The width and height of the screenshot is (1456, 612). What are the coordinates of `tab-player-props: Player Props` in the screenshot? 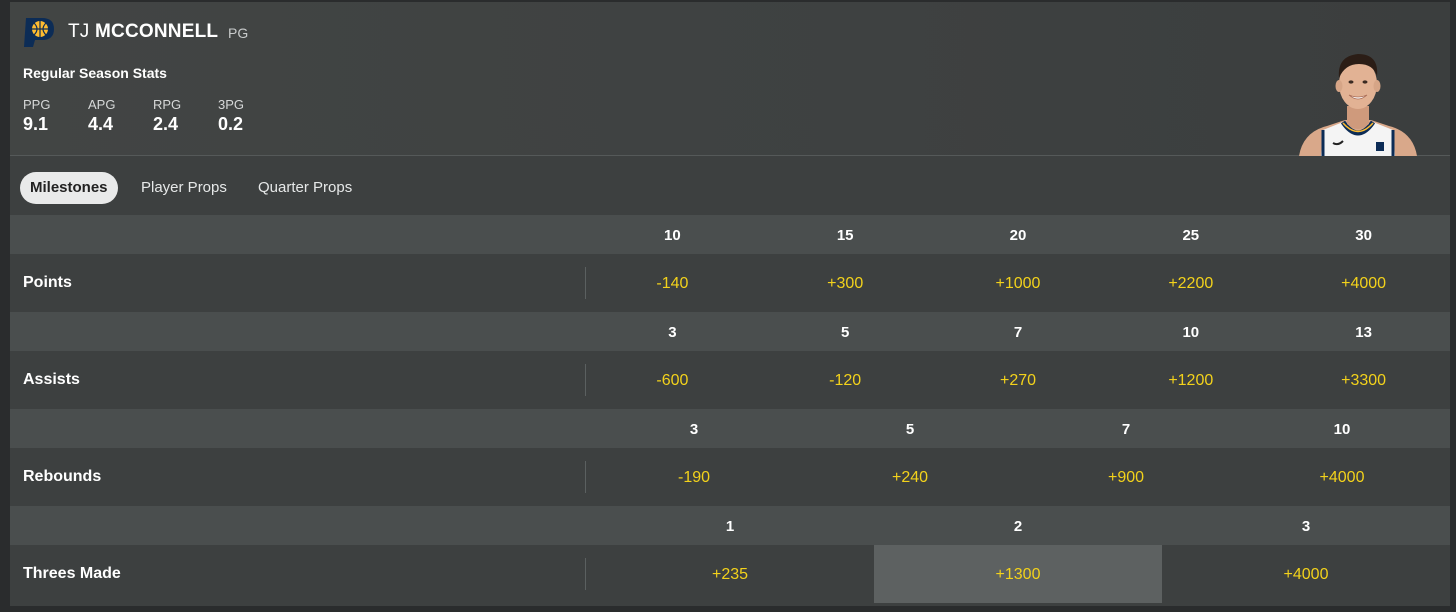 It's located at (184, 188).